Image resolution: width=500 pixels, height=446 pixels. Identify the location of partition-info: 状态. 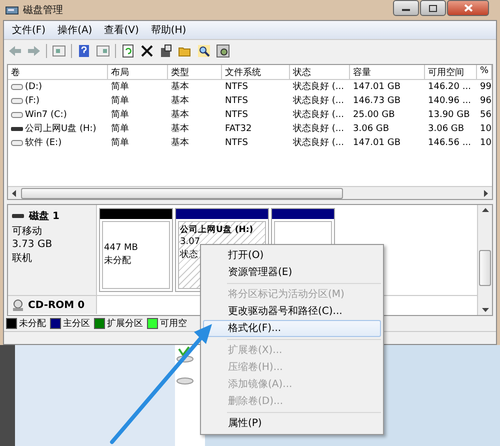
(189, 254).